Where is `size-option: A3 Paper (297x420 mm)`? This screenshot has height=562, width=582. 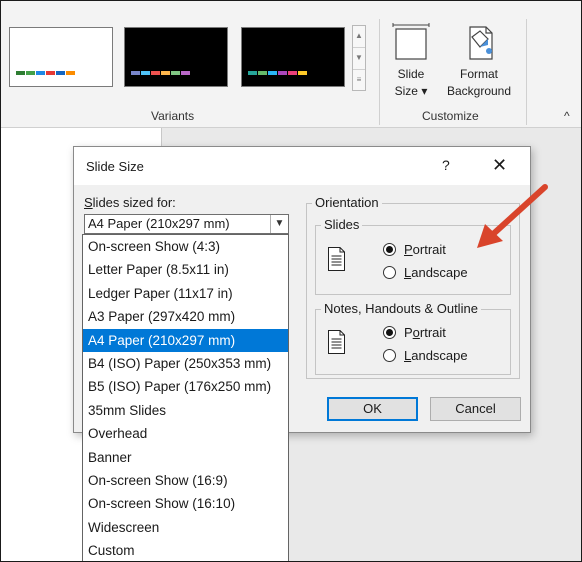
size-option: A3 Paper (297x420 mm) is located at coordinates (185, 316).